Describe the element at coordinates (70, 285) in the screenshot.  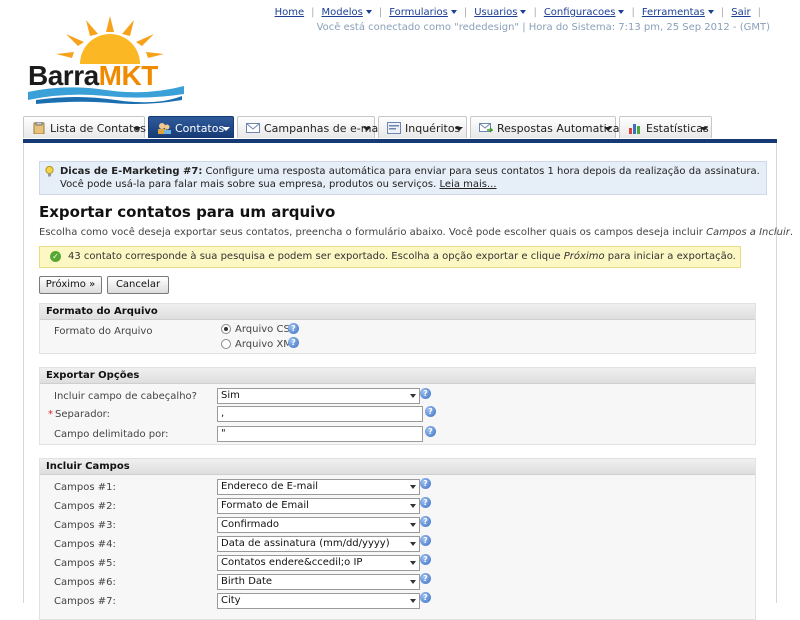
I see `next-button: Próximo »` at that location.